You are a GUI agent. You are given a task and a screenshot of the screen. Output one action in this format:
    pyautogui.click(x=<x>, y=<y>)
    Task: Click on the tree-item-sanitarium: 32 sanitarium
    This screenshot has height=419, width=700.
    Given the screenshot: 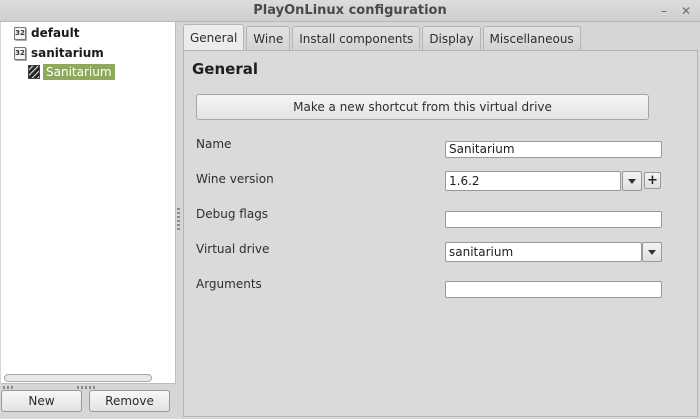 What is the action you would take?
    pyautogui.click(x=59, y=53)
    